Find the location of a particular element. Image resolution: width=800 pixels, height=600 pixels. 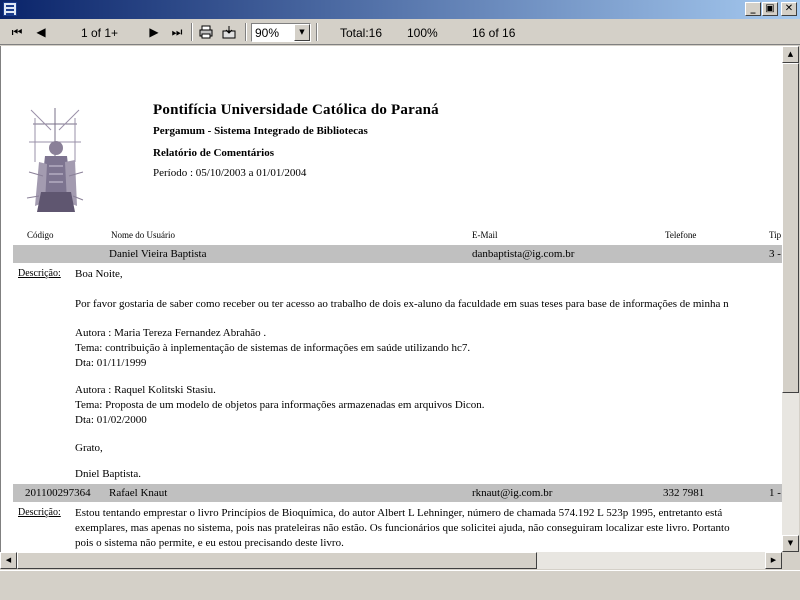

horizontal-scrollbar: ◀ ▶ is located at coordinates (391, 560).